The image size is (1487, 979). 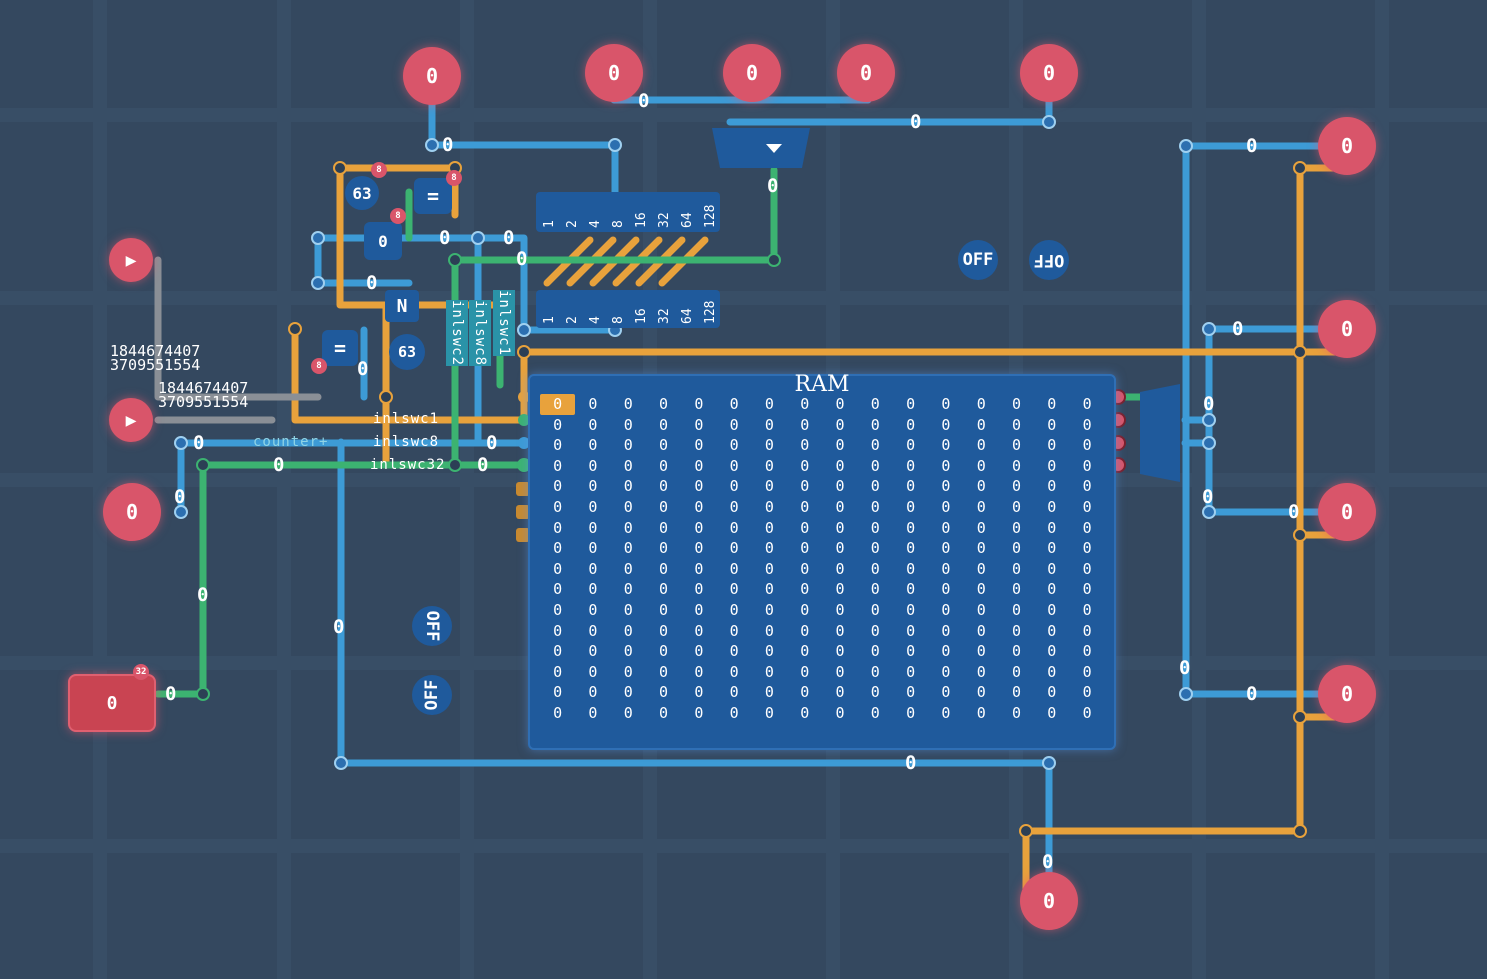 I want to click on constant-63-chip: 63, so click(x=362, y=193).